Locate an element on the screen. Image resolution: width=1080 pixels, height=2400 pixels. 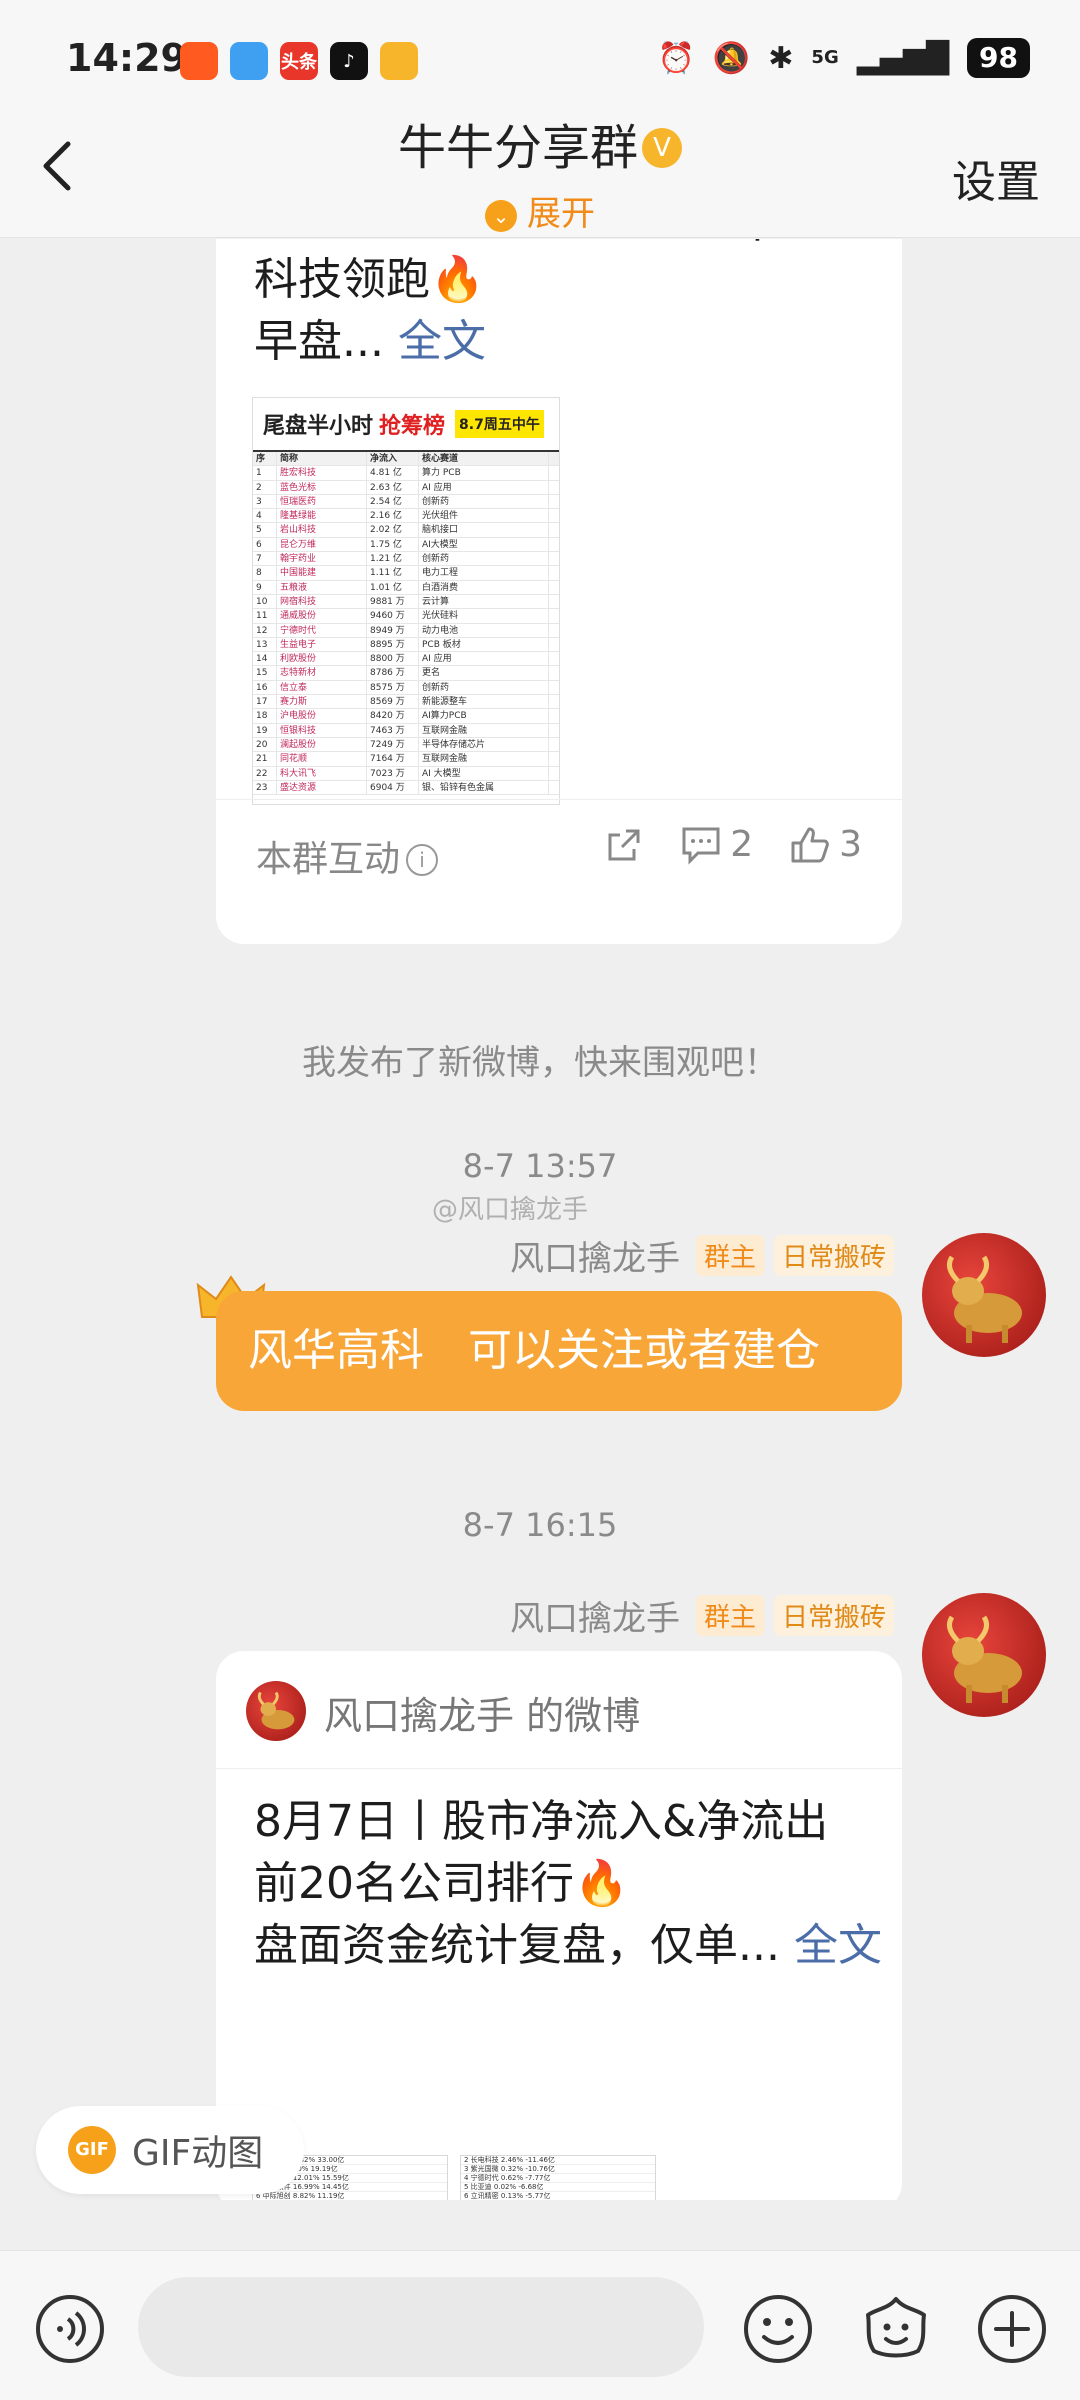
verified-badge-icon: V is located at coordinates (662, 148).